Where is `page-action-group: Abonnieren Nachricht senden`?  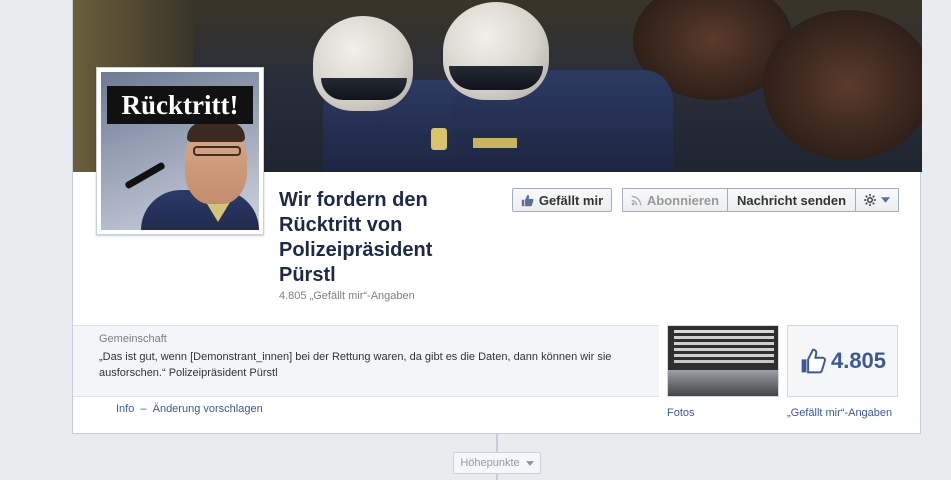 page-action-group: Abonnieren Nachricht senden is located at coordinates (760, 200).